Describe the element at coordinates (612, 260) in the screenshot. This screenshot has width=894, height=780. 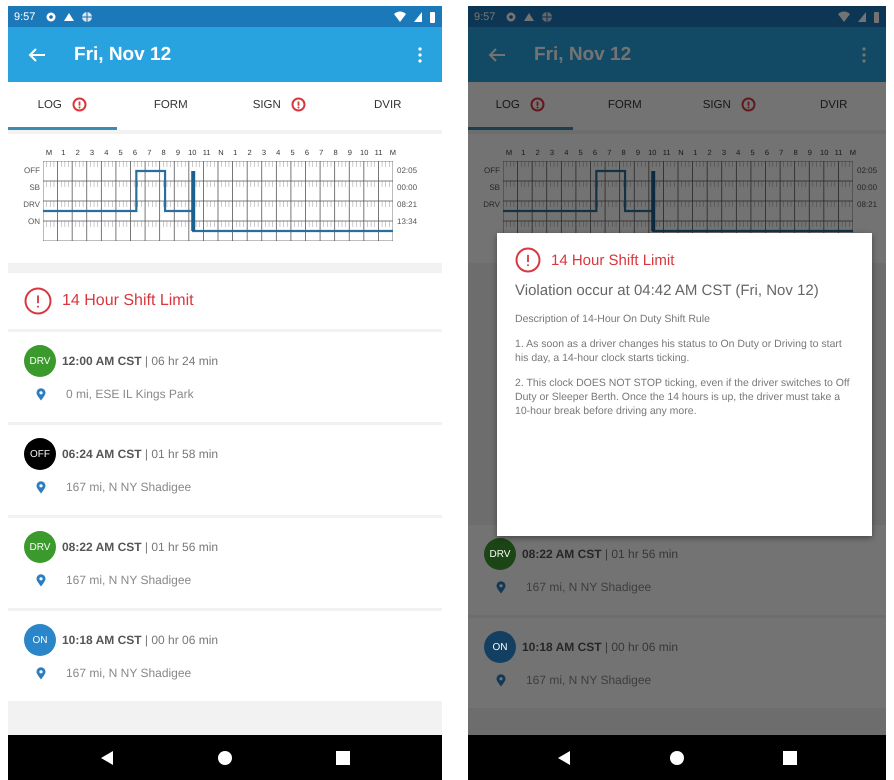
I see `dialog-title: 14 Hour Shift Limit` at that location.